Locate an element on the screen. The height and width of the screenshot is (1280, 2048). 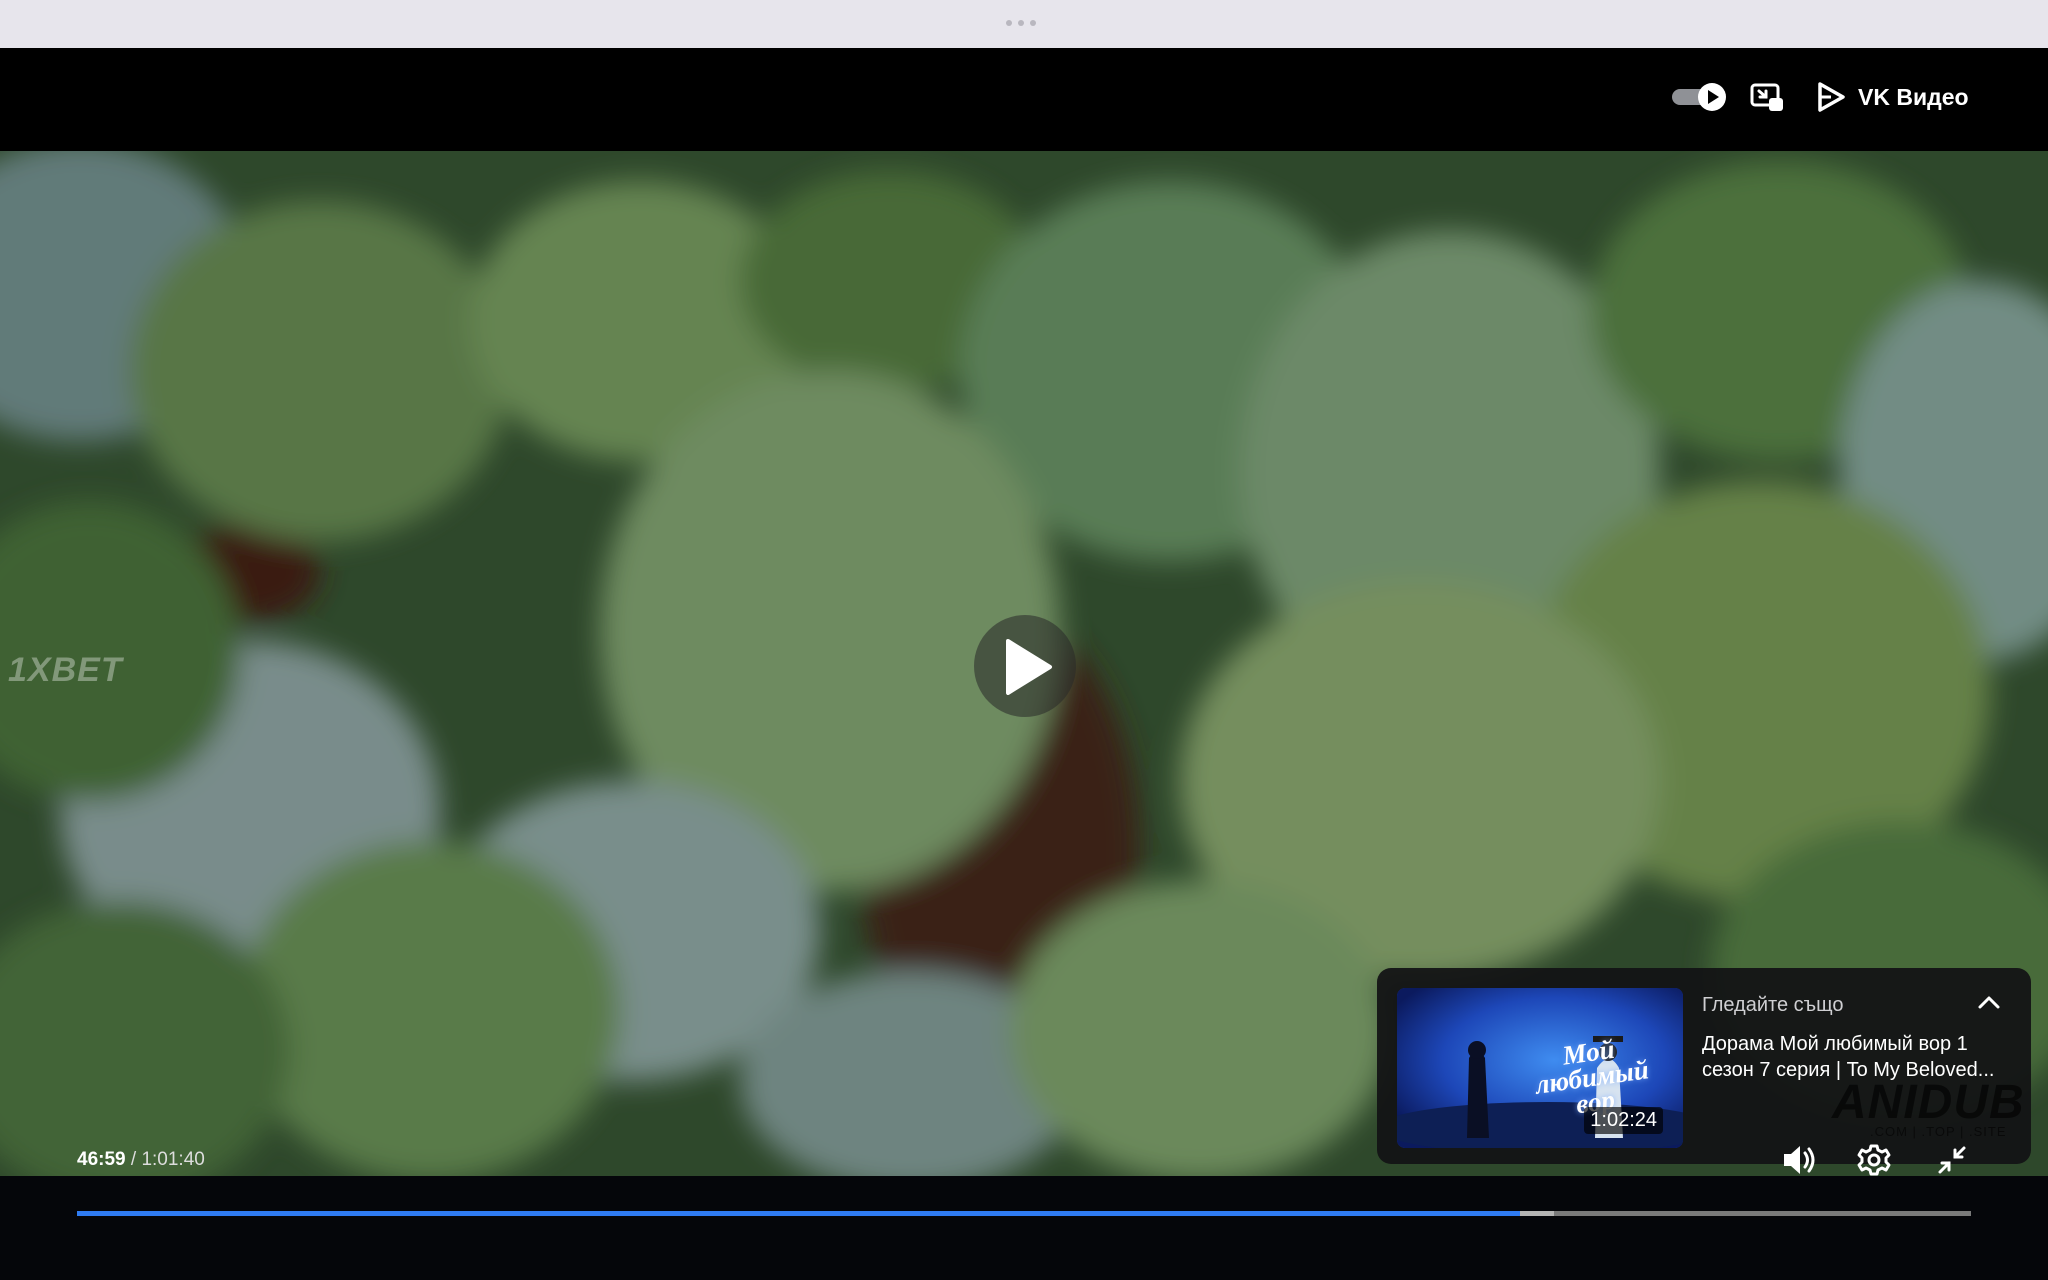
drag-handle is located at coordinates (1021, 23).